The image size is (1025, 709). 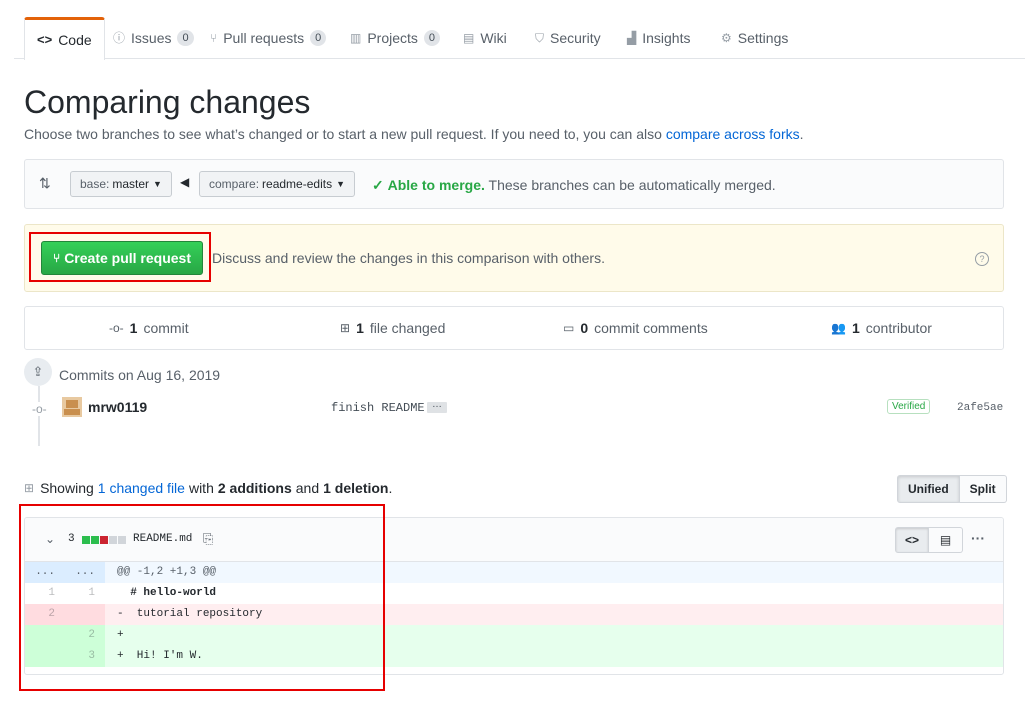 I want to click on summary-additions: 2 additions, so click(x=254, y=488).